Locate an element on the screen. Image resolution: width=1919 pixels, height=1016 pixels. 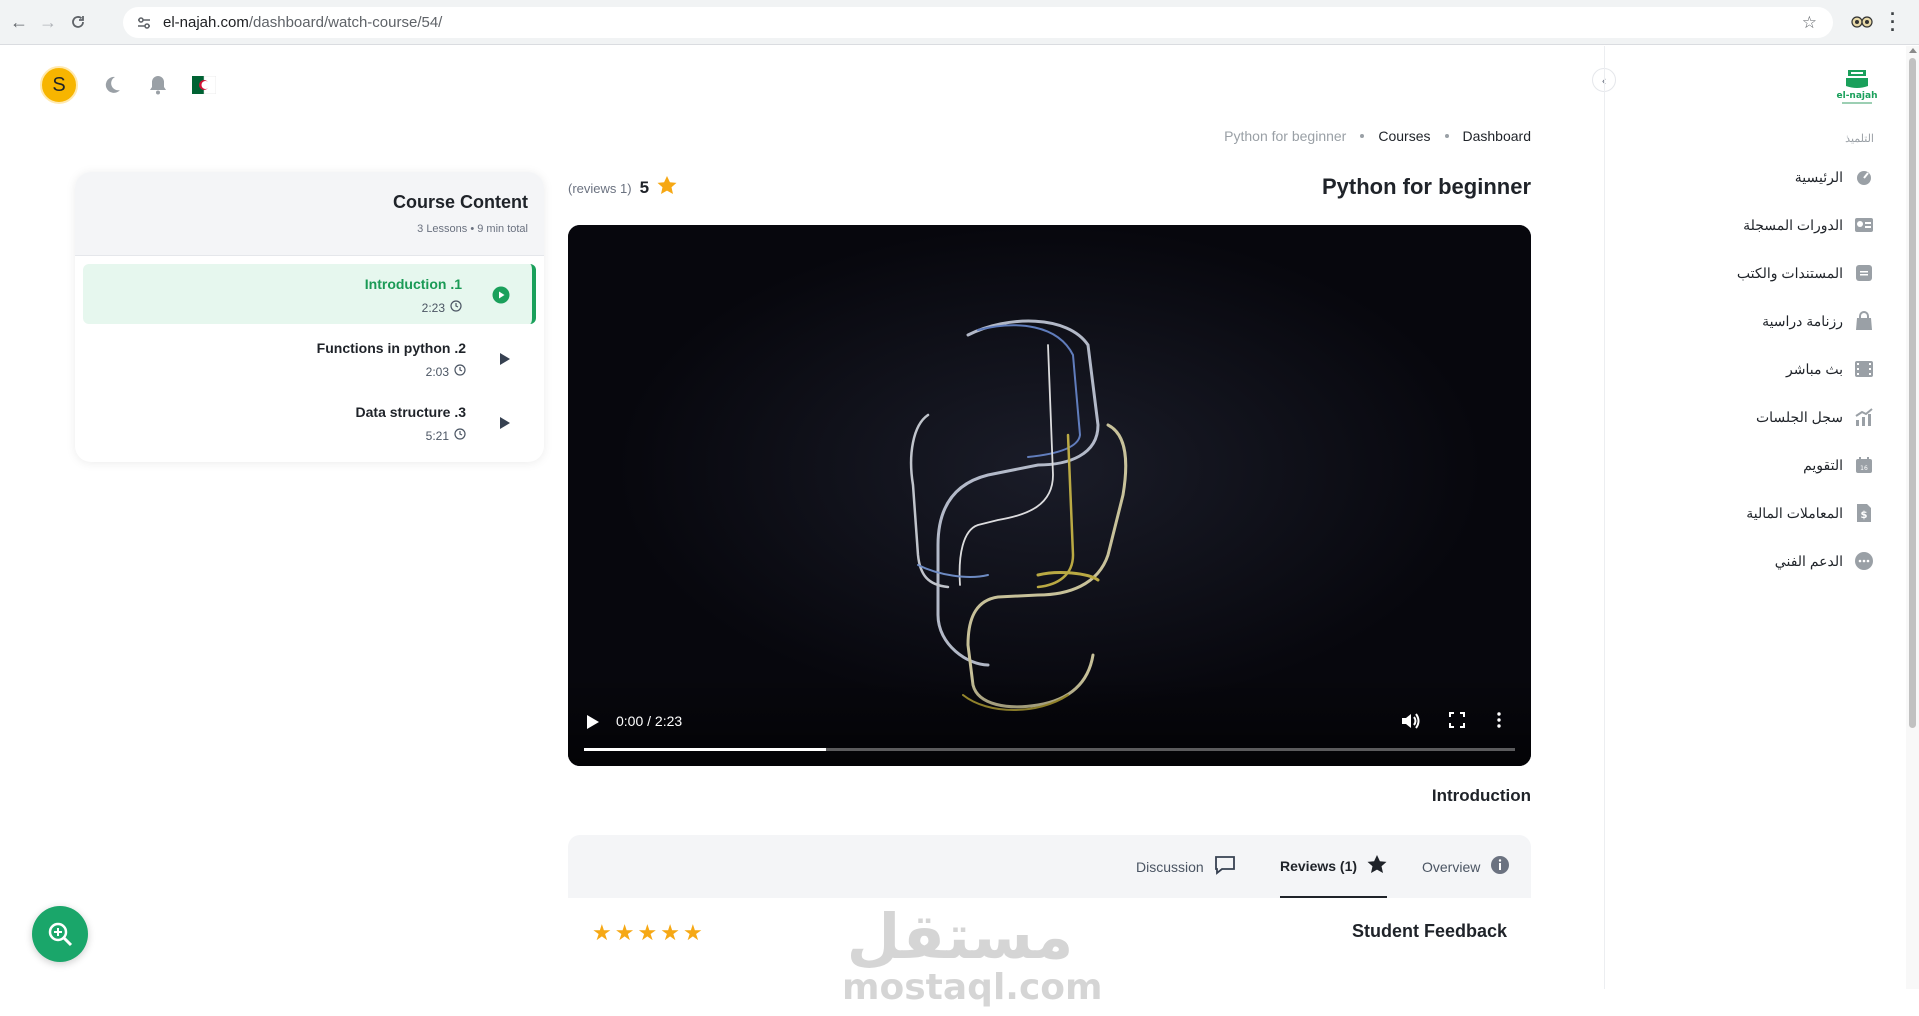
tab-discussion: Discussion is located at coordinates (1186, 866).